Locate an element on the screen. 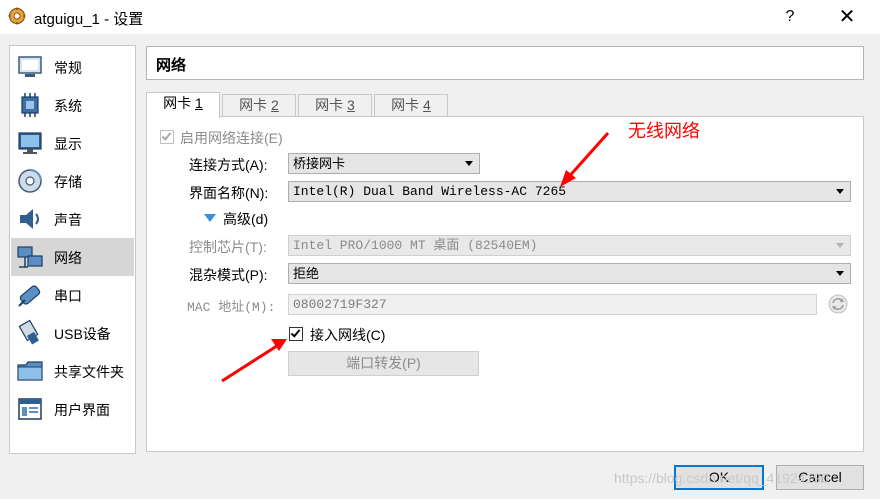  tab-label: 网卡 is located at coordinates (179, 103).